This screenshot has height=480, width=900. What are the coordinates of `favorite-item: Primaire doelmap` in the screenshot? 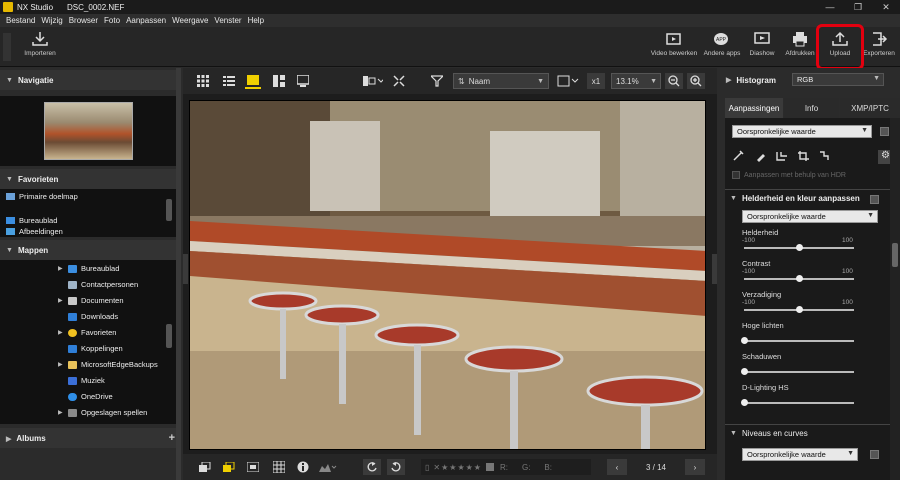 It's located at (42, 196).